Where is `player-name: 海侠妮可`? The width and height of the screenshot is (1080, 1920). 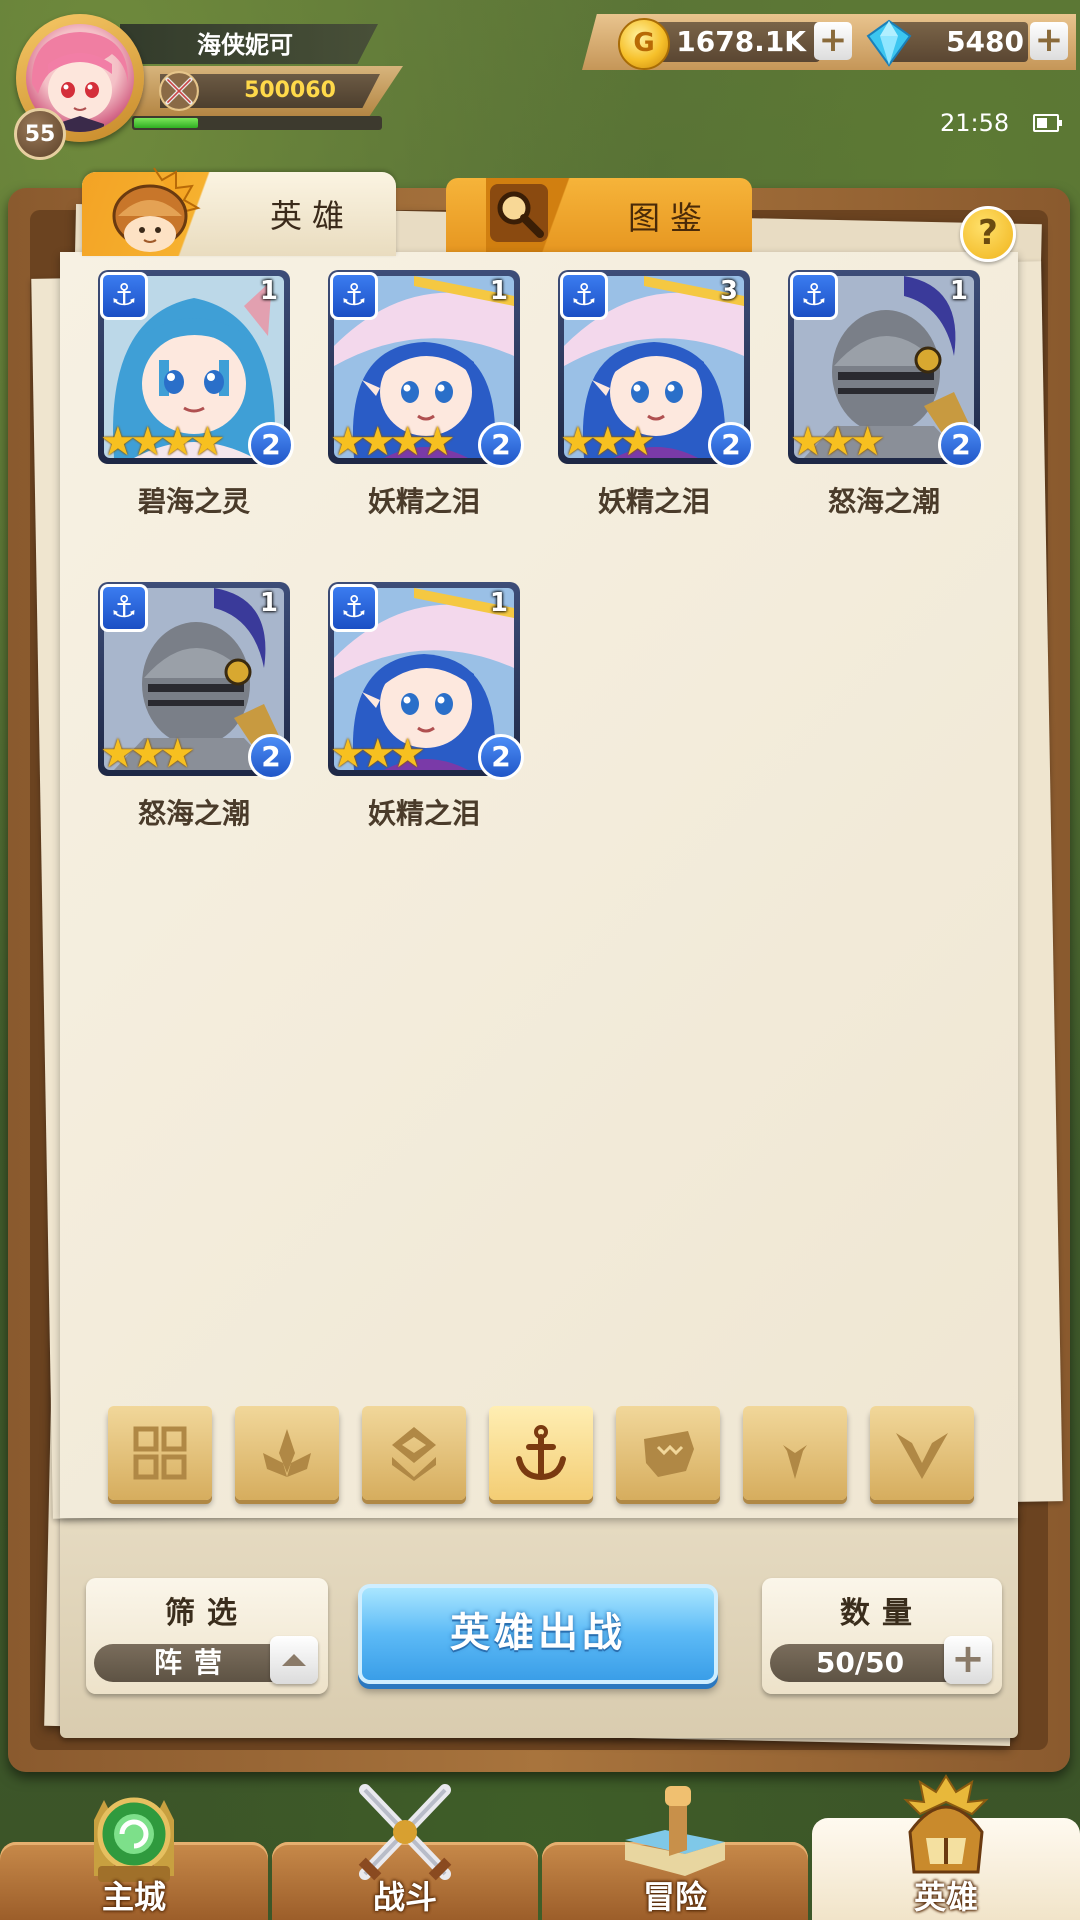 player-name: 海侠妮可 is located at coordinates (245, 45).